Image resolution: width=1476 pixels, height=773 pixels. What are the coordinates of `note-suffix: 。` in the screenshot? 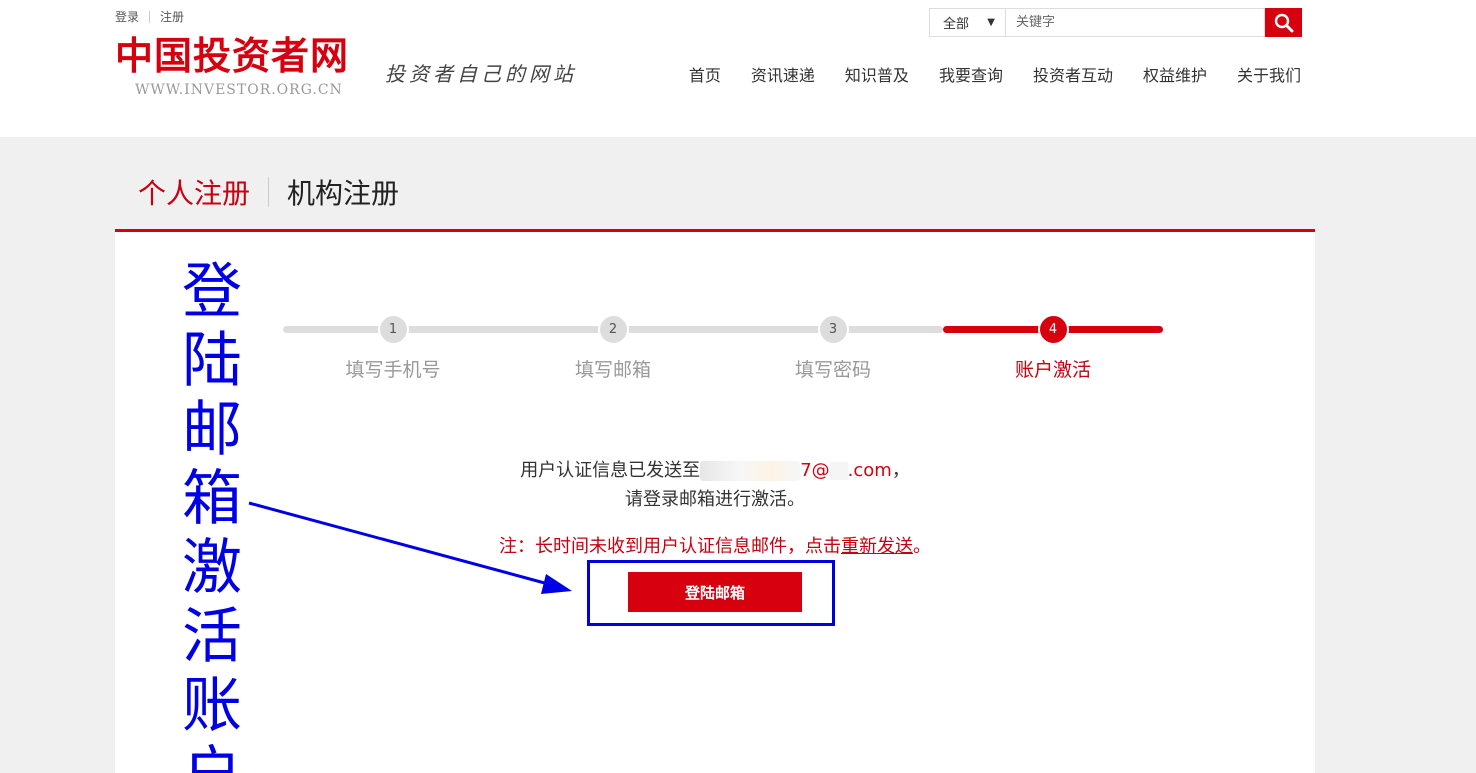 It's located at (922, 546).